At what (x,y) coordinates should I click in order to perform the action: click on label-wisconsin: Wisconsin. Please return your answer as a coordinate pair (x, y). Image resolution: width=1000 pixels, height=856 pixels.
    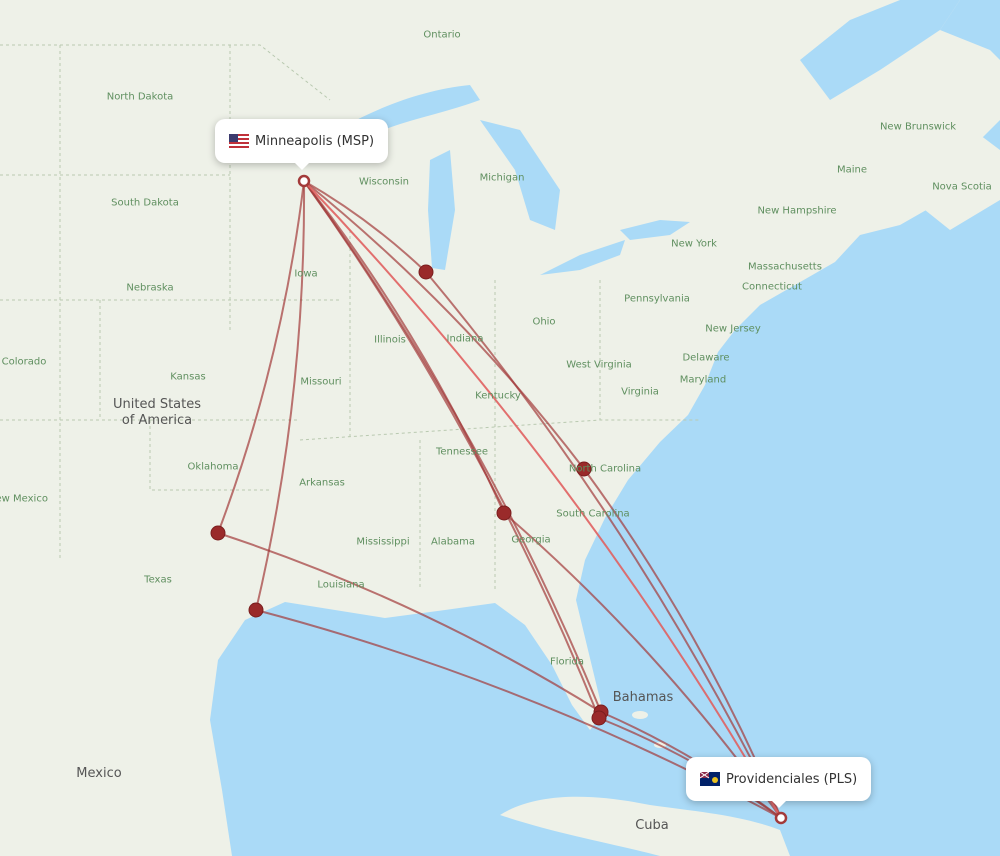
    Looking at the image, I should click on (384, 182).